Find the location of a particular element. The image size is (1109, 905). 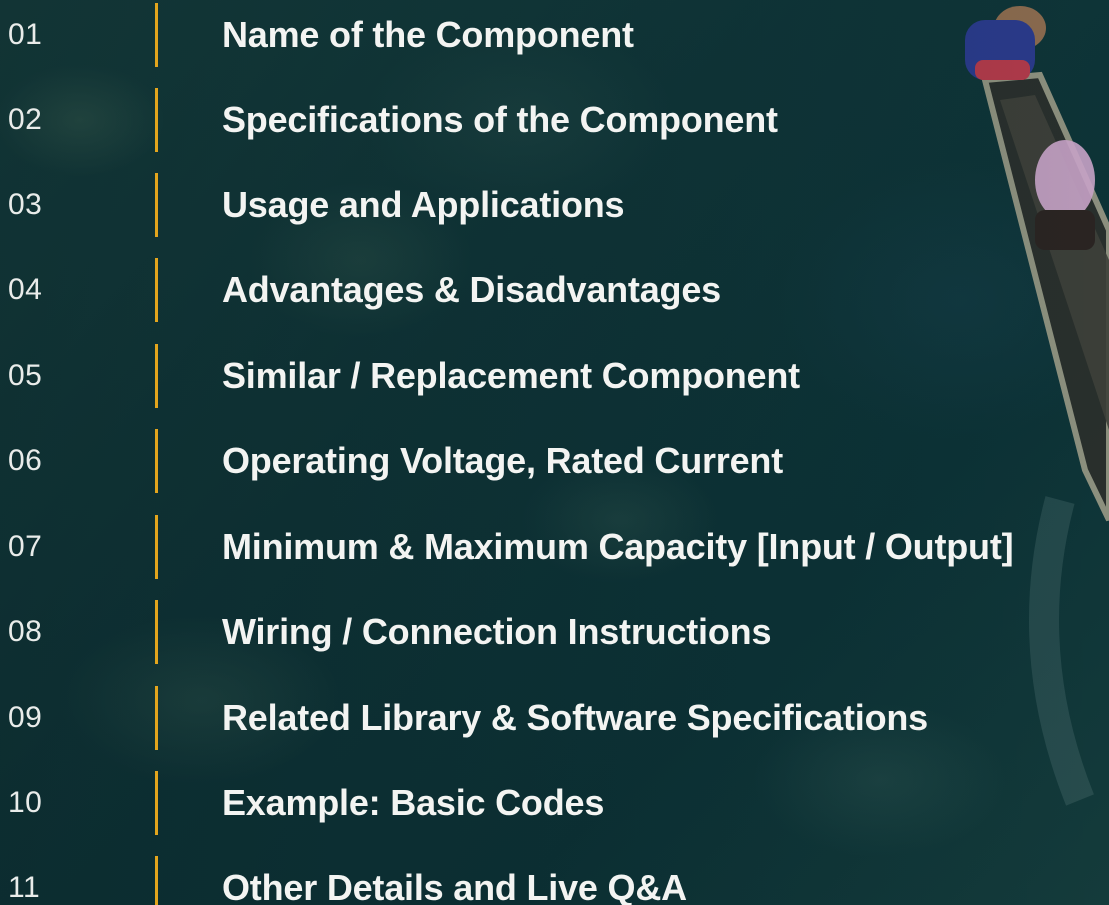

item-label: Example: Basic Codes is located at coordinates (413, 802).